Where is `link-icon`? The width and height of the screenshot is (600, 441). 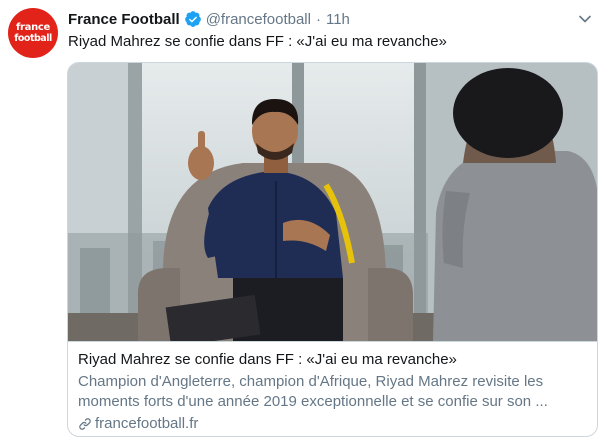
link-icon is located at coordinates (85, 423).